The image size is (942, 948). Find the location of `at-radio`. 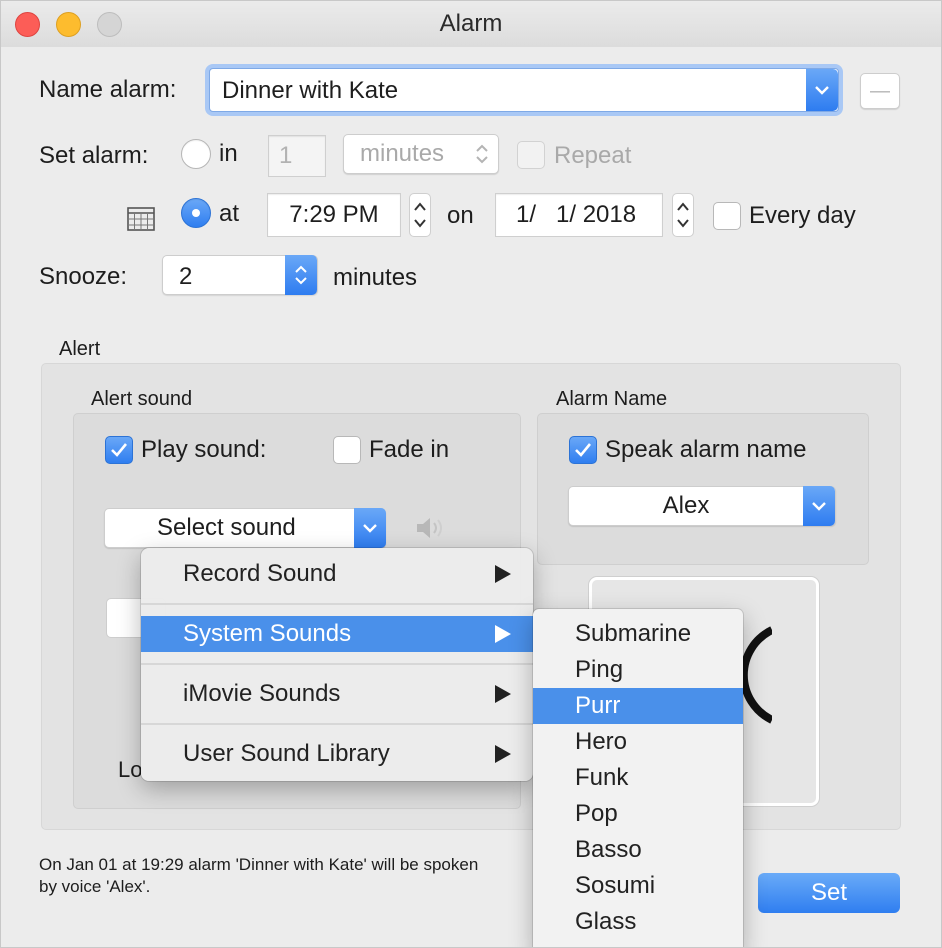

at-radio is located at coordinates (196, 213).